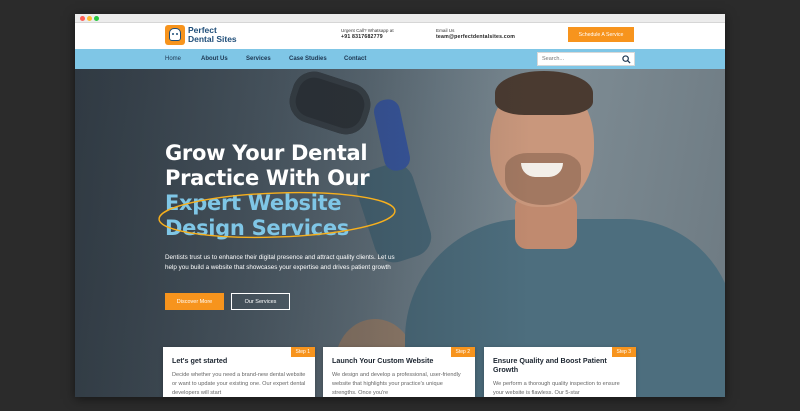  Describe the element at coordinates (308, 59) in the screenshot. I see `nav-case-studies: Case Studies` at that location.